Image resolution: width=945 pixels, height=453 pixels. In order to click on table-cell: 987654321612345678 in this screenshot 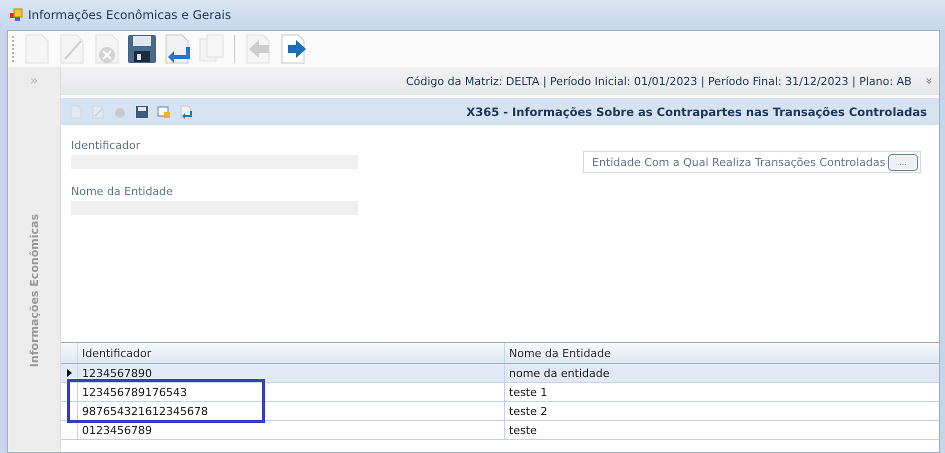, I will do `click(291, 411)`.